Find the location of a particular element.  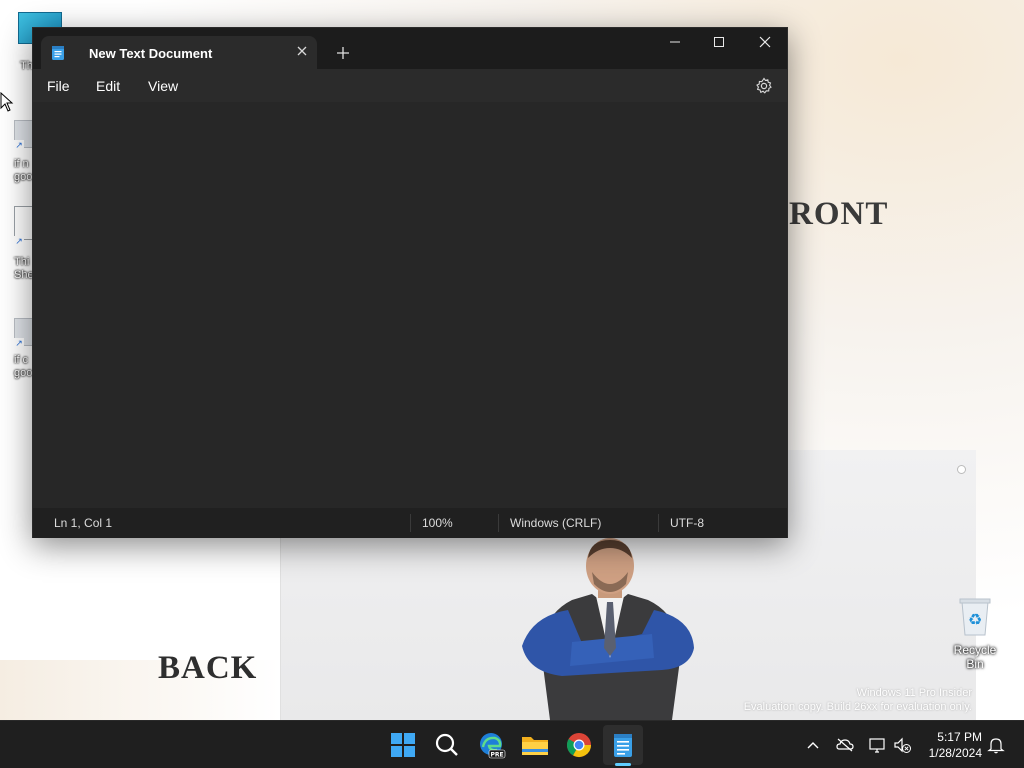

close-tab-button is located at coordinates (302, 52).